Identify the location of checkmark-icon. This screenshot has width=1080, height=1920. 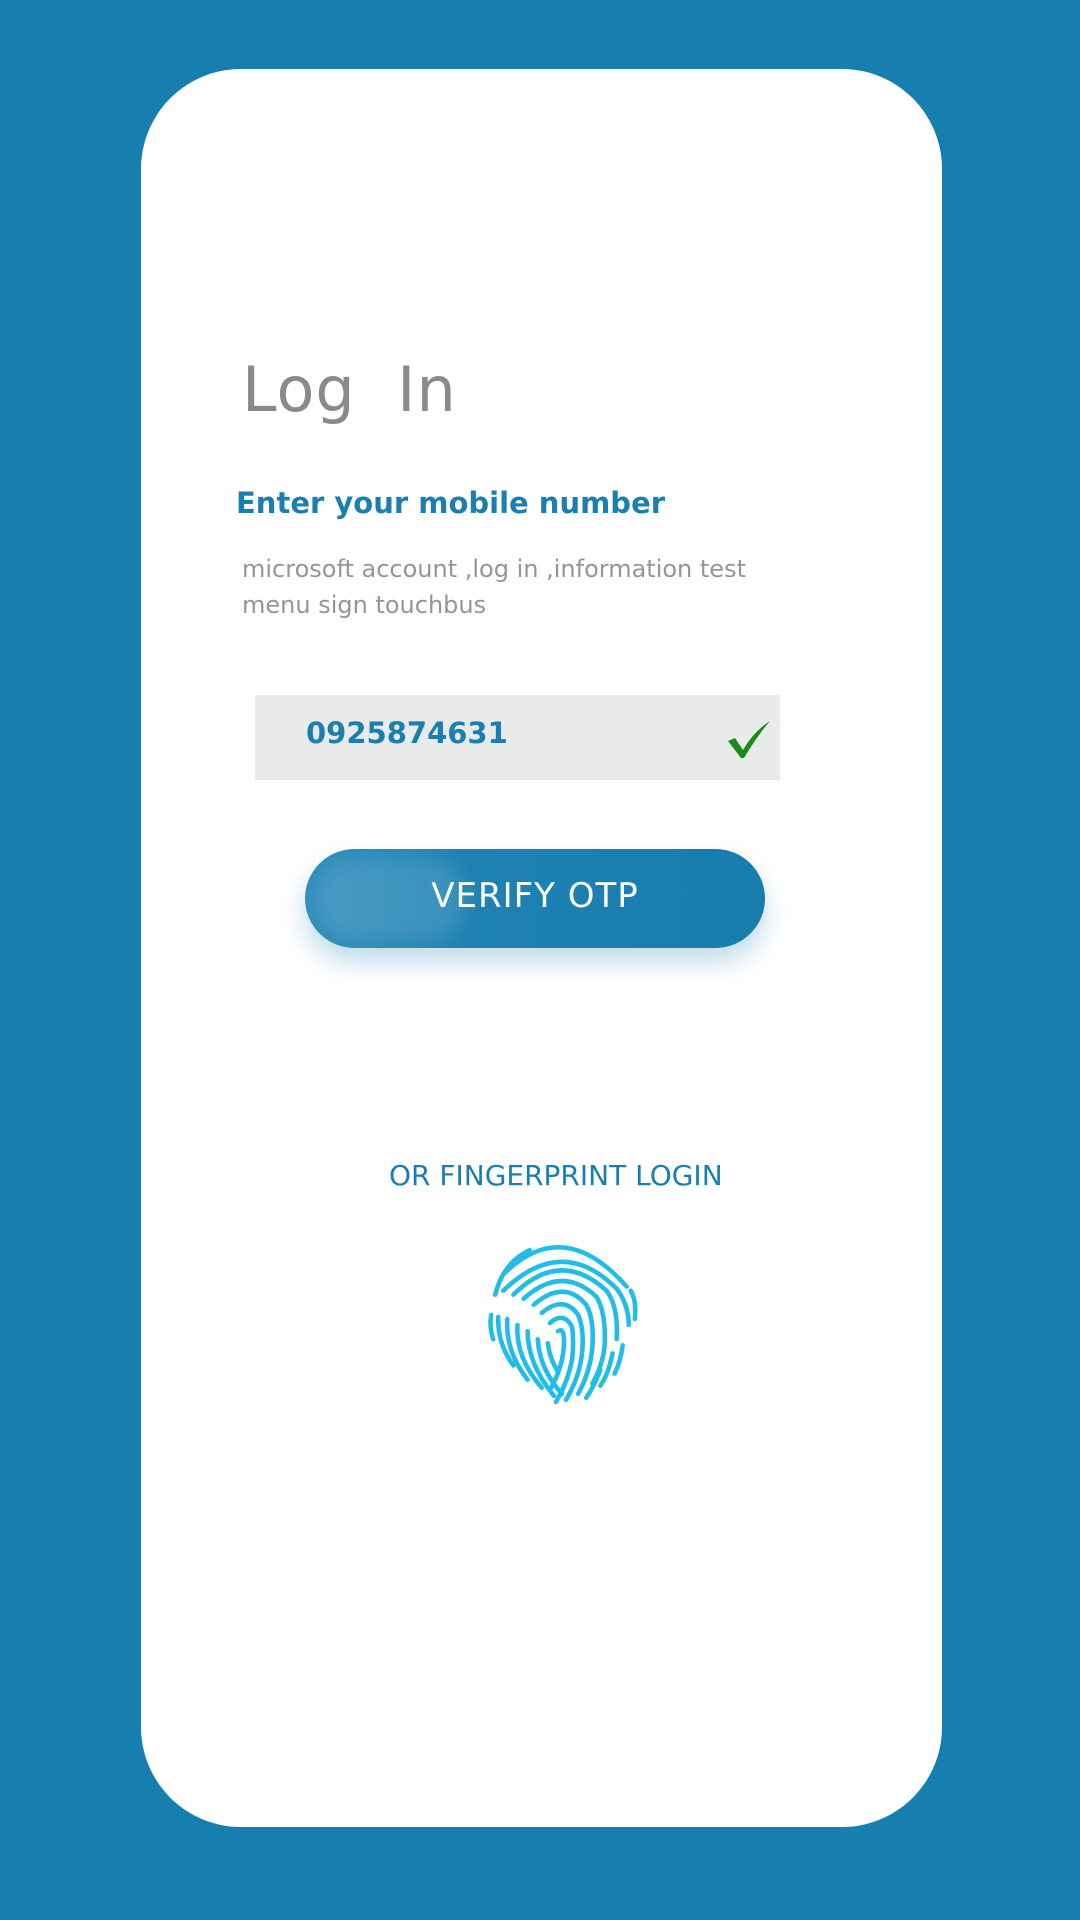
(749, 739).